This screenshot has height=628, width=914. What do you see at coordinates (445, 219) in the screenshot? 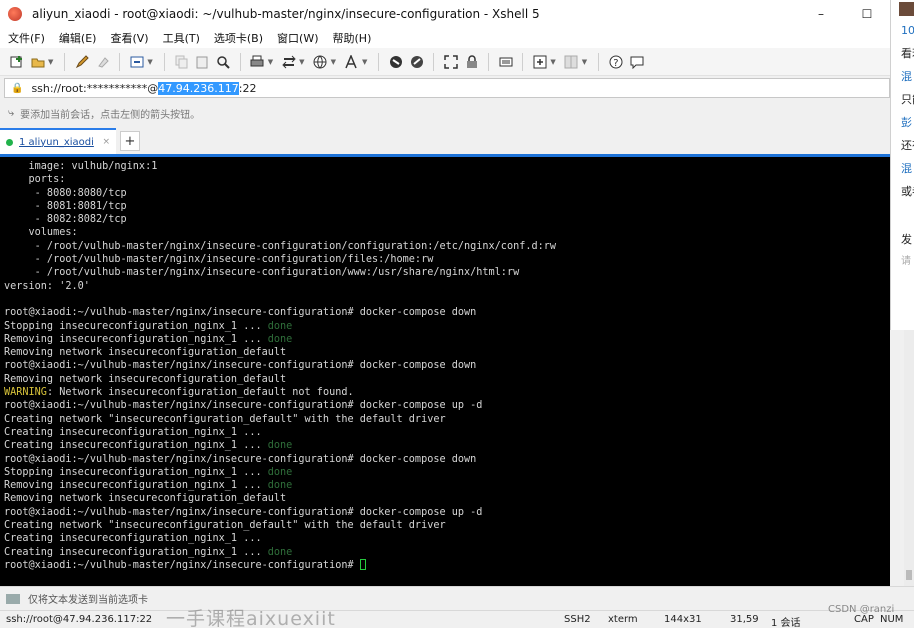
I see `terminal-line: - 8082:8082/tcp` at bounding box center [445, 219].